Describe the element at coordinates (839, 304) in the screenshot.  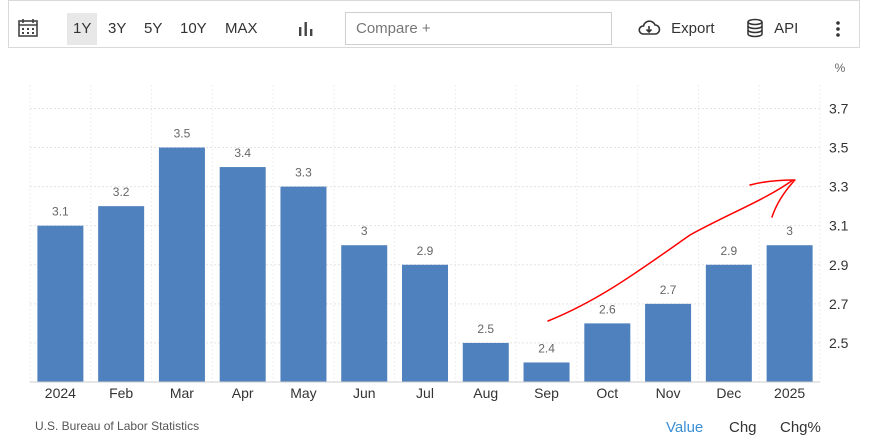
I see `y-tick-label: 2.7` at that location.